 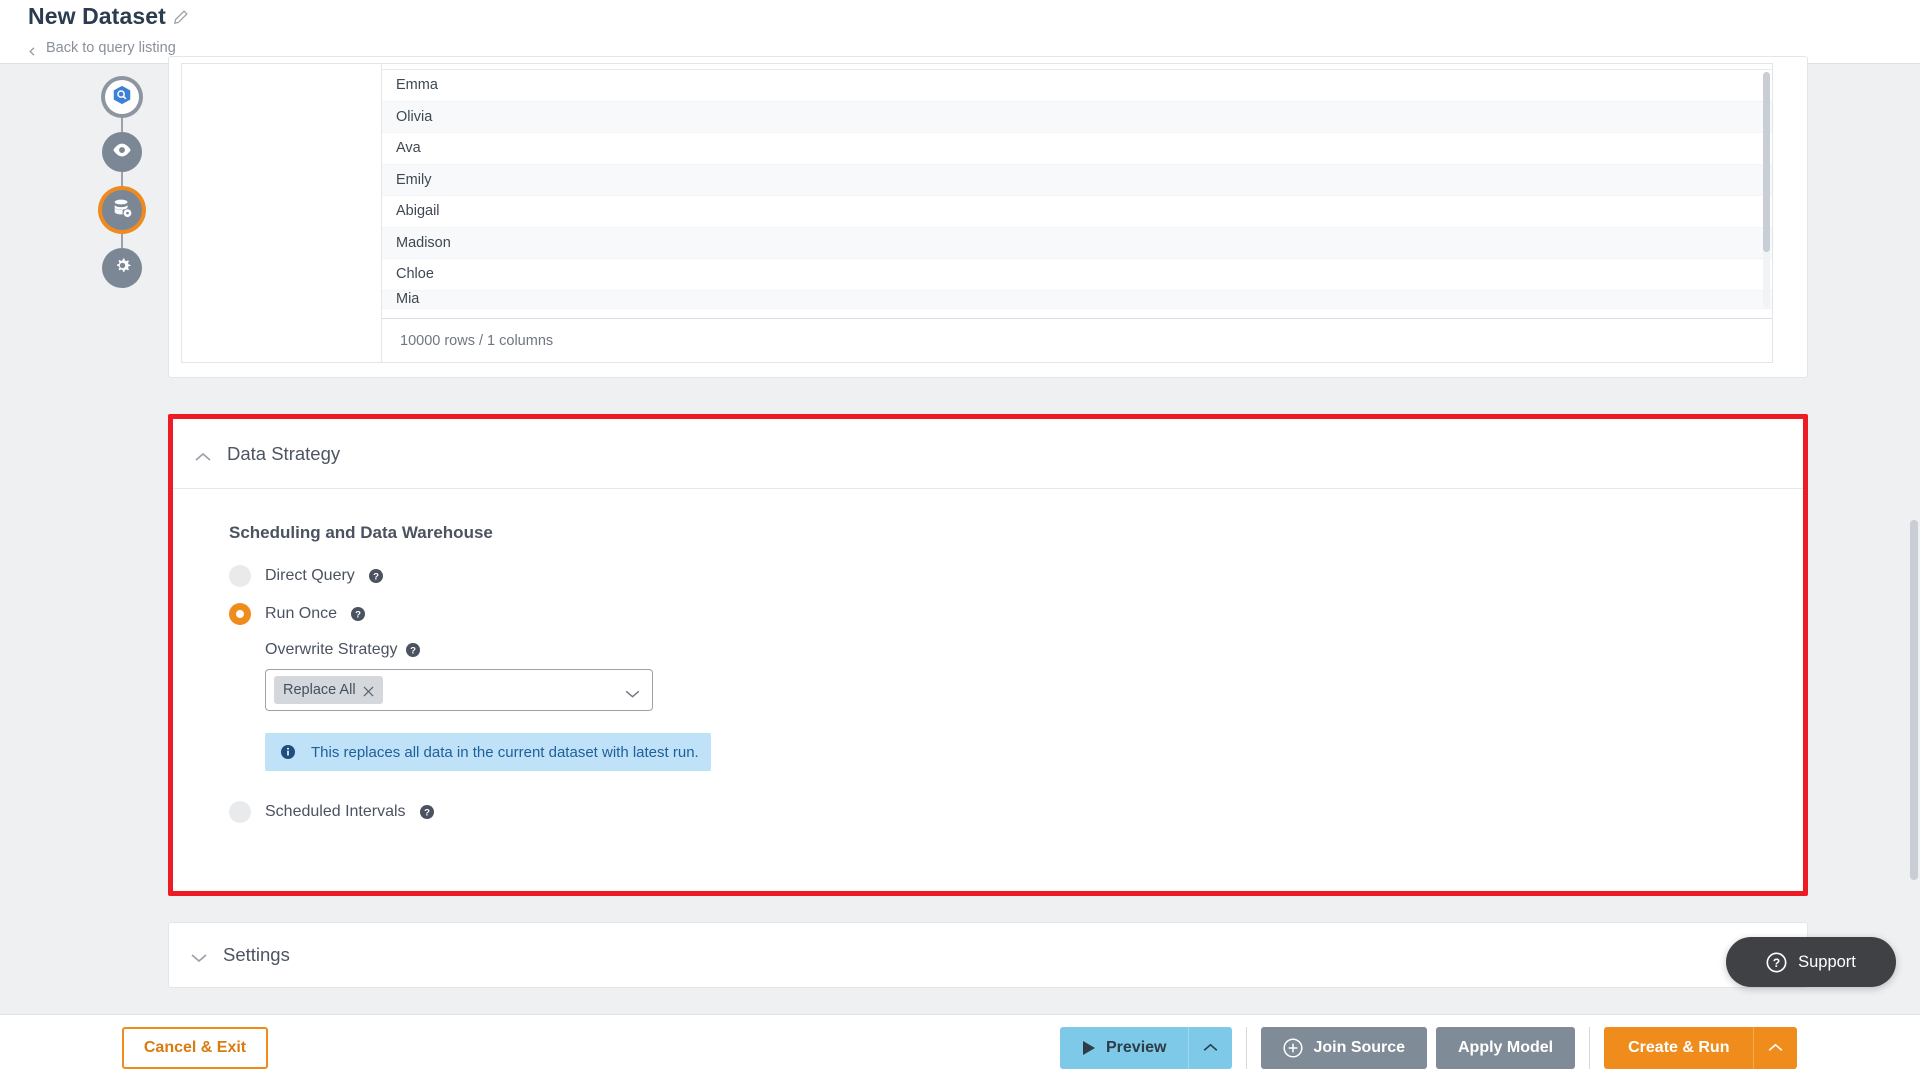 I want to click on scheduling-subheading: Scheduling and Data Warehouse, so click(x=361, y=532).